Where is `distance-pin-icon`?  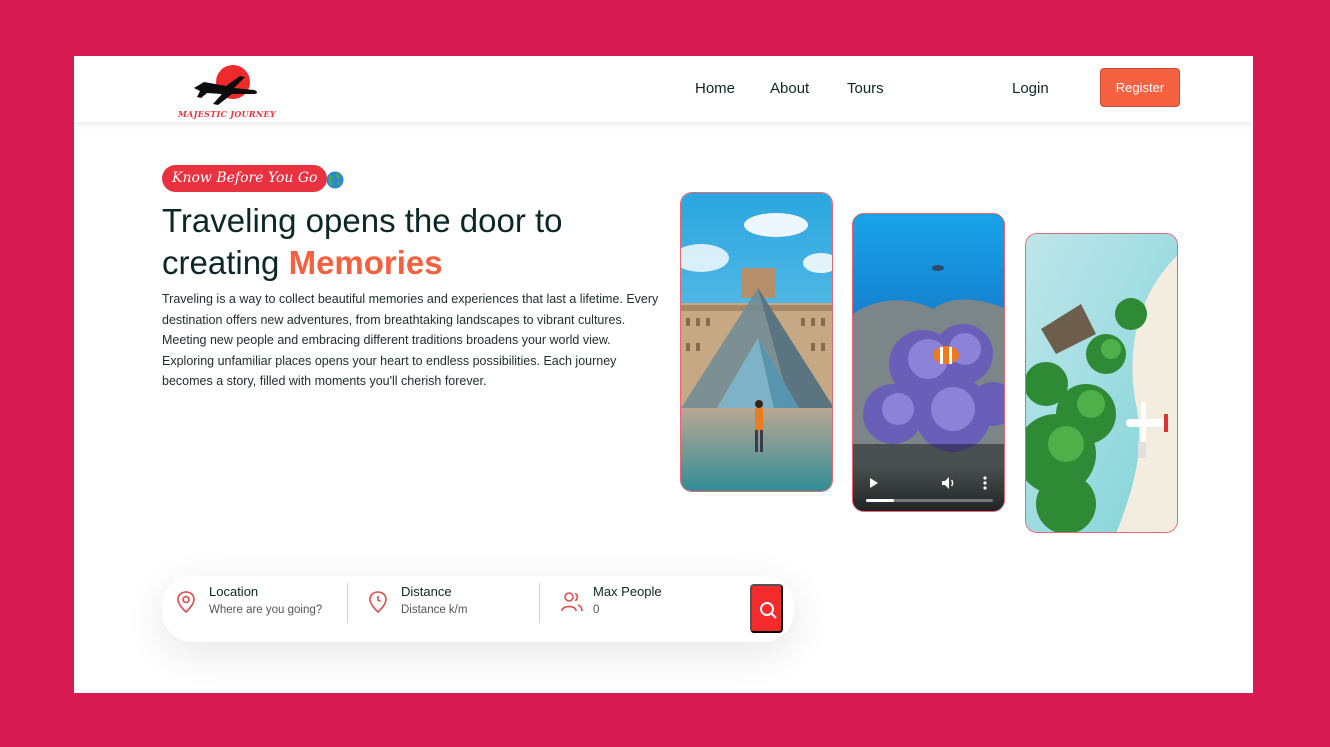 distance-pin-icon is located at coordinates (378, 604).